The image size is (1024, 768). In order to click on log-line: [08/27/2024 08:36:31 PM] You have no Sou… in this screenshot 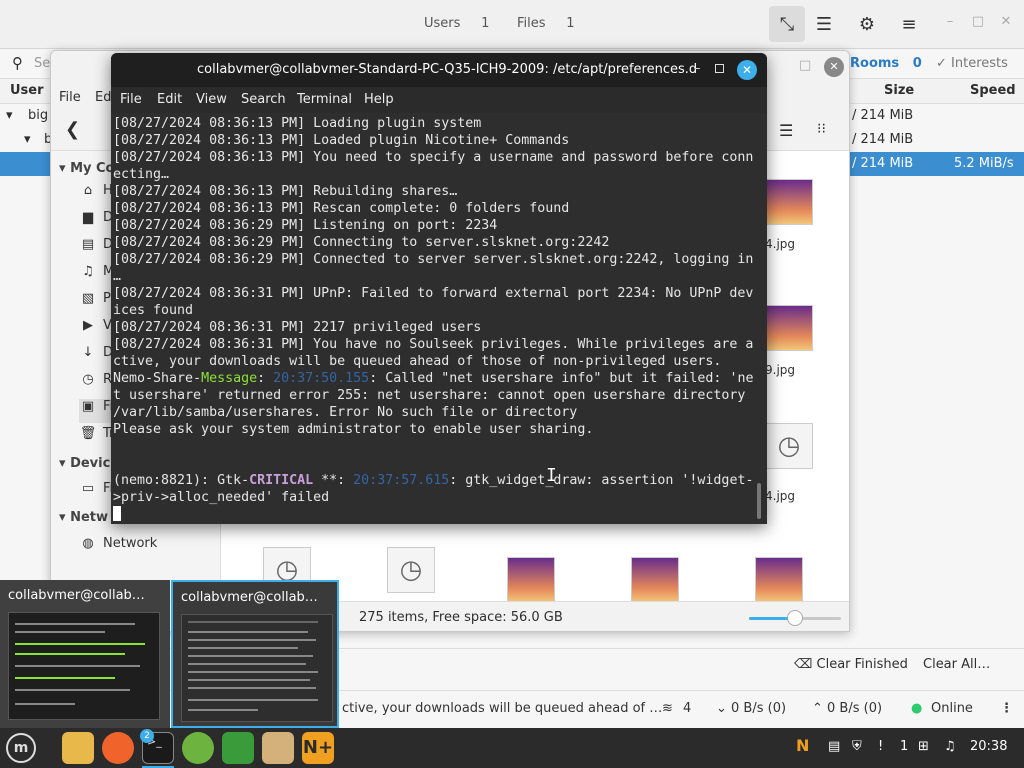, I will do `click(433, 344)`.